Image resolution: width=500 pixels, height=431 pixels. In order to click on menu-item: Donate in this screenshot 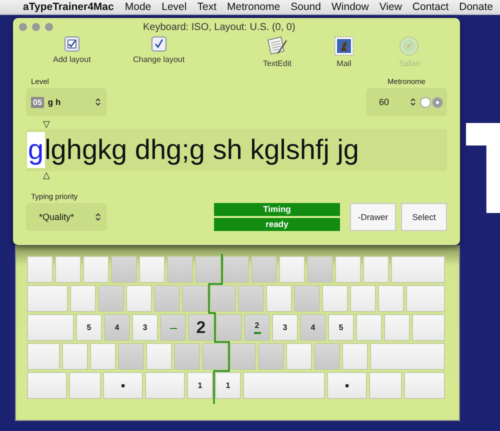, I will do `click(476, 7)`.